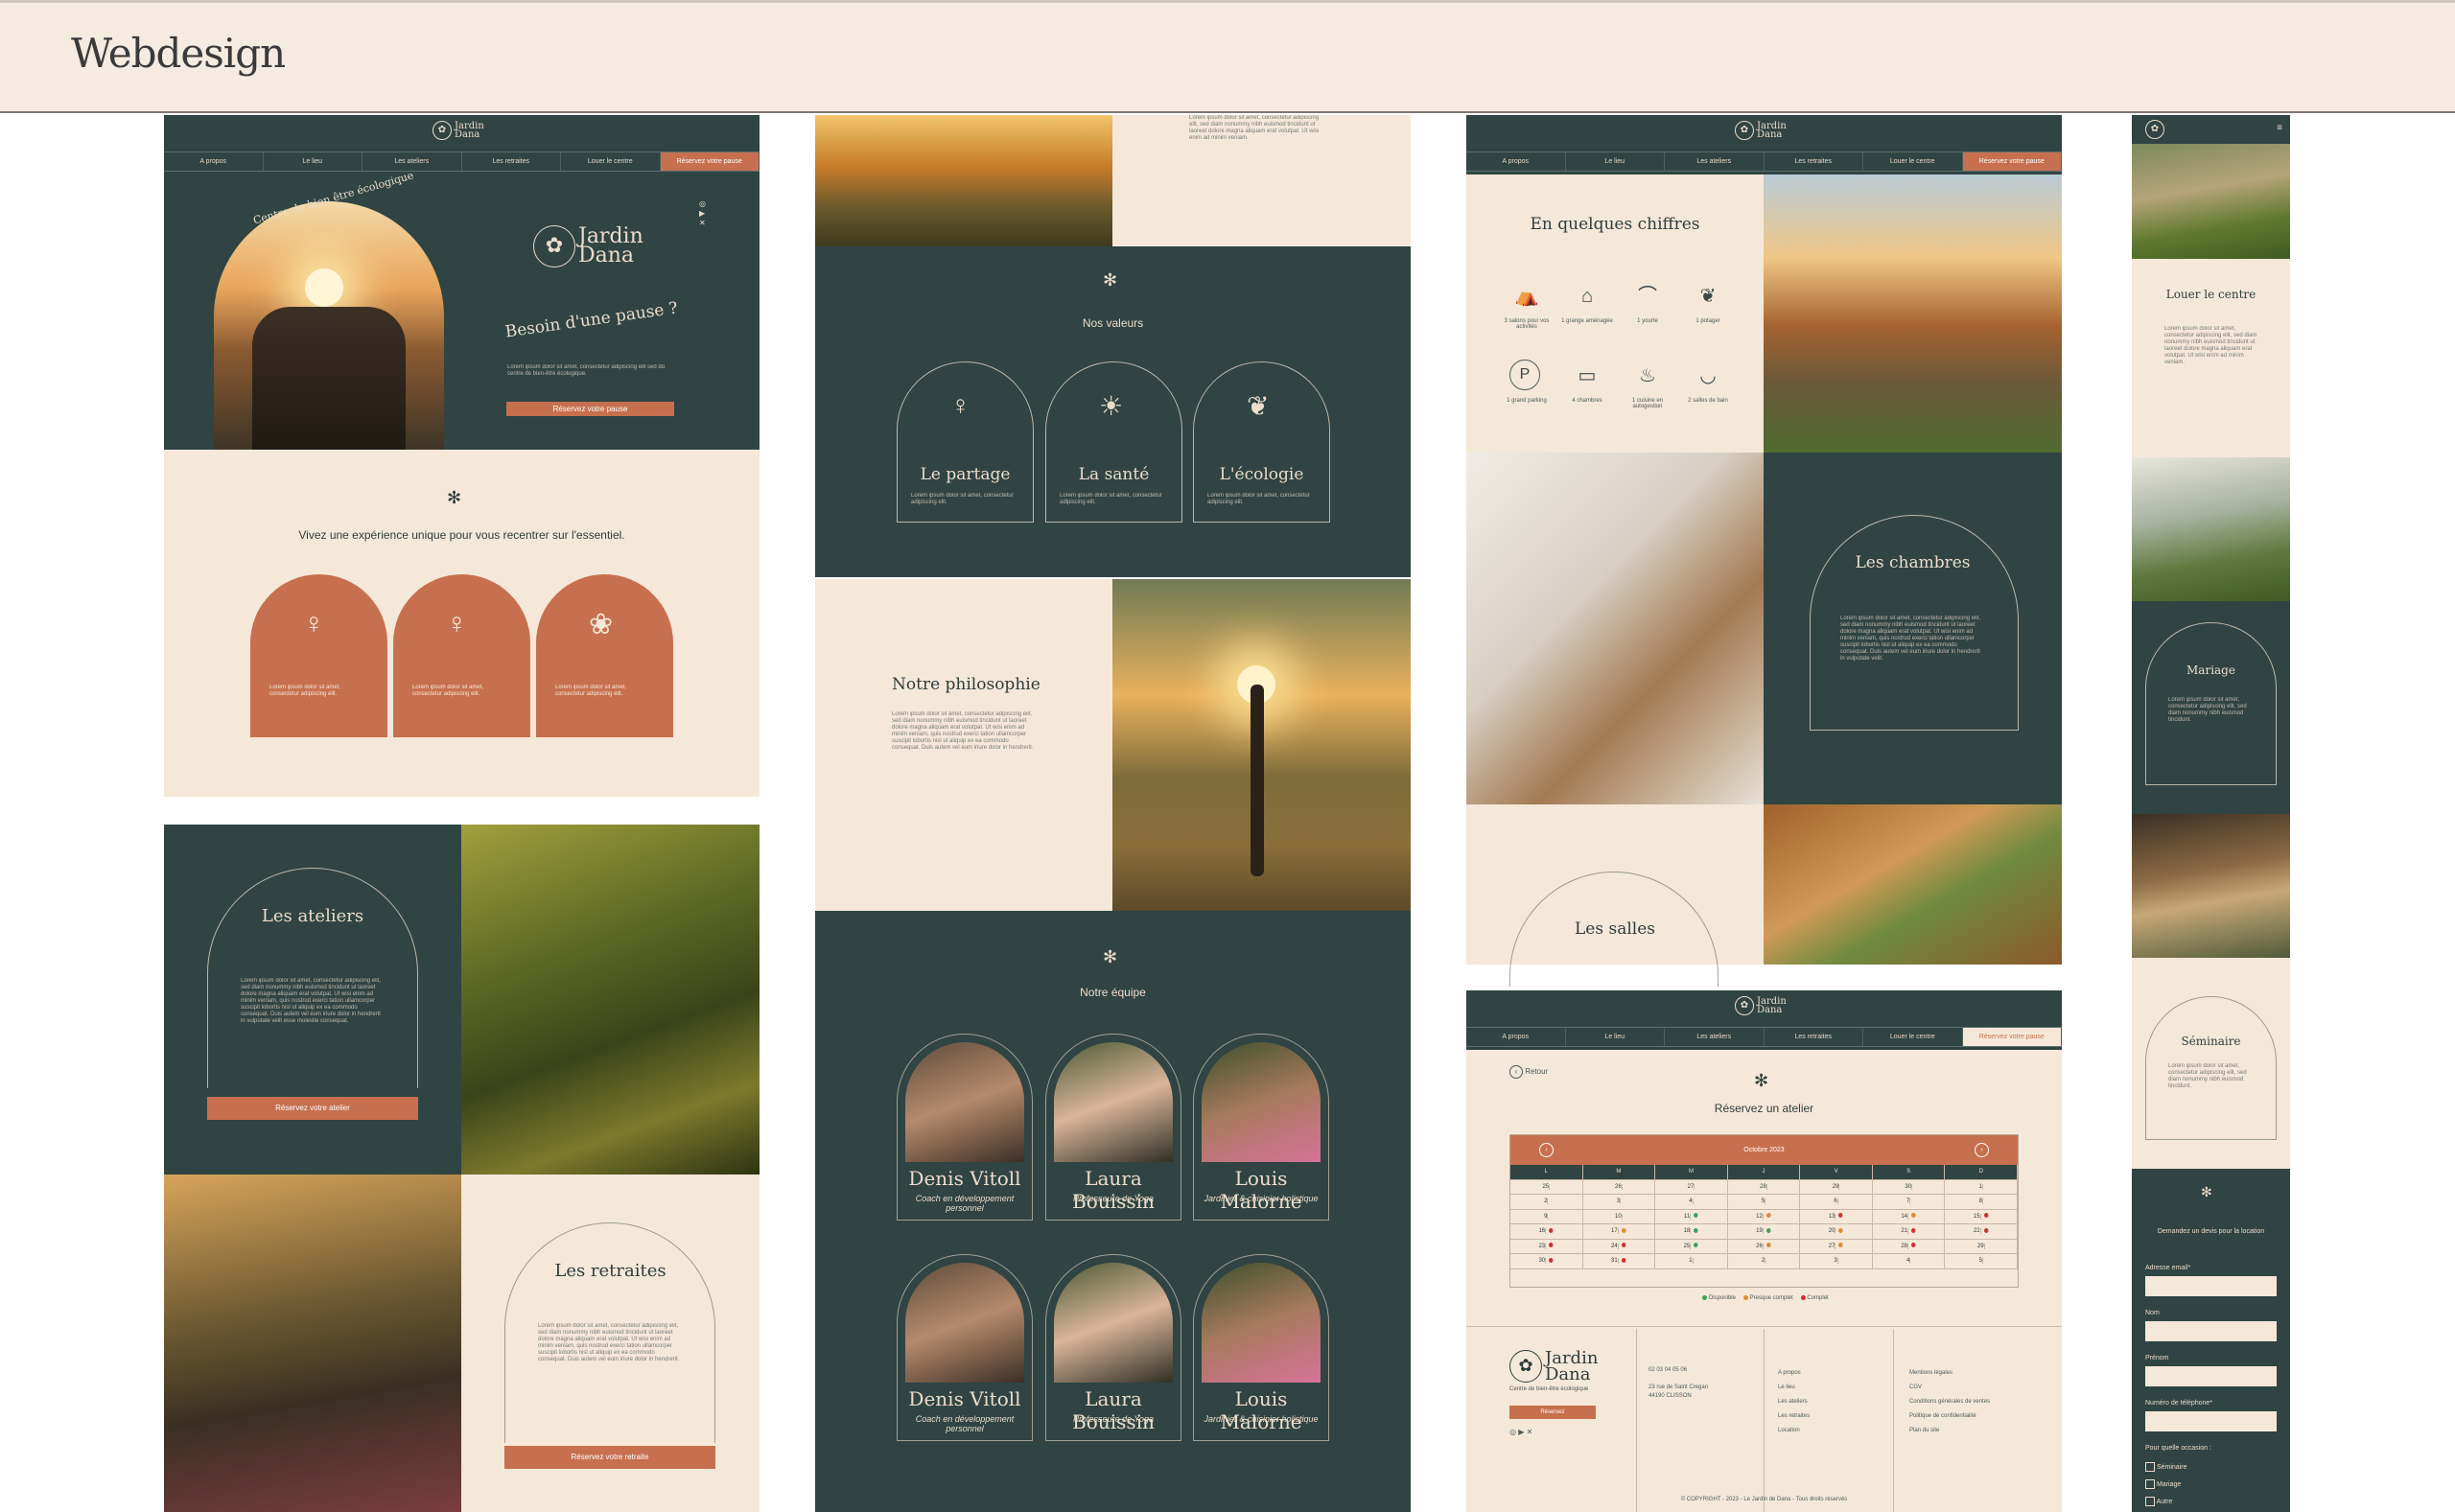  I want to click on prev-month-icon: ‹, so click(1546, 1150).